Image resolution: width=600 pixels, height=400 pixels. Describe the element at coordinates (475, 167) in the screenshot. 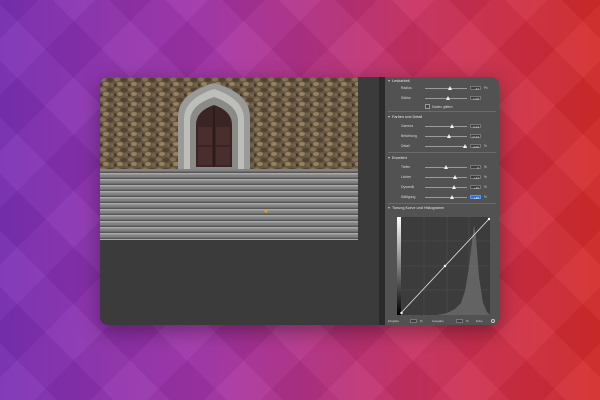

I see `value-field: 0` at that location.